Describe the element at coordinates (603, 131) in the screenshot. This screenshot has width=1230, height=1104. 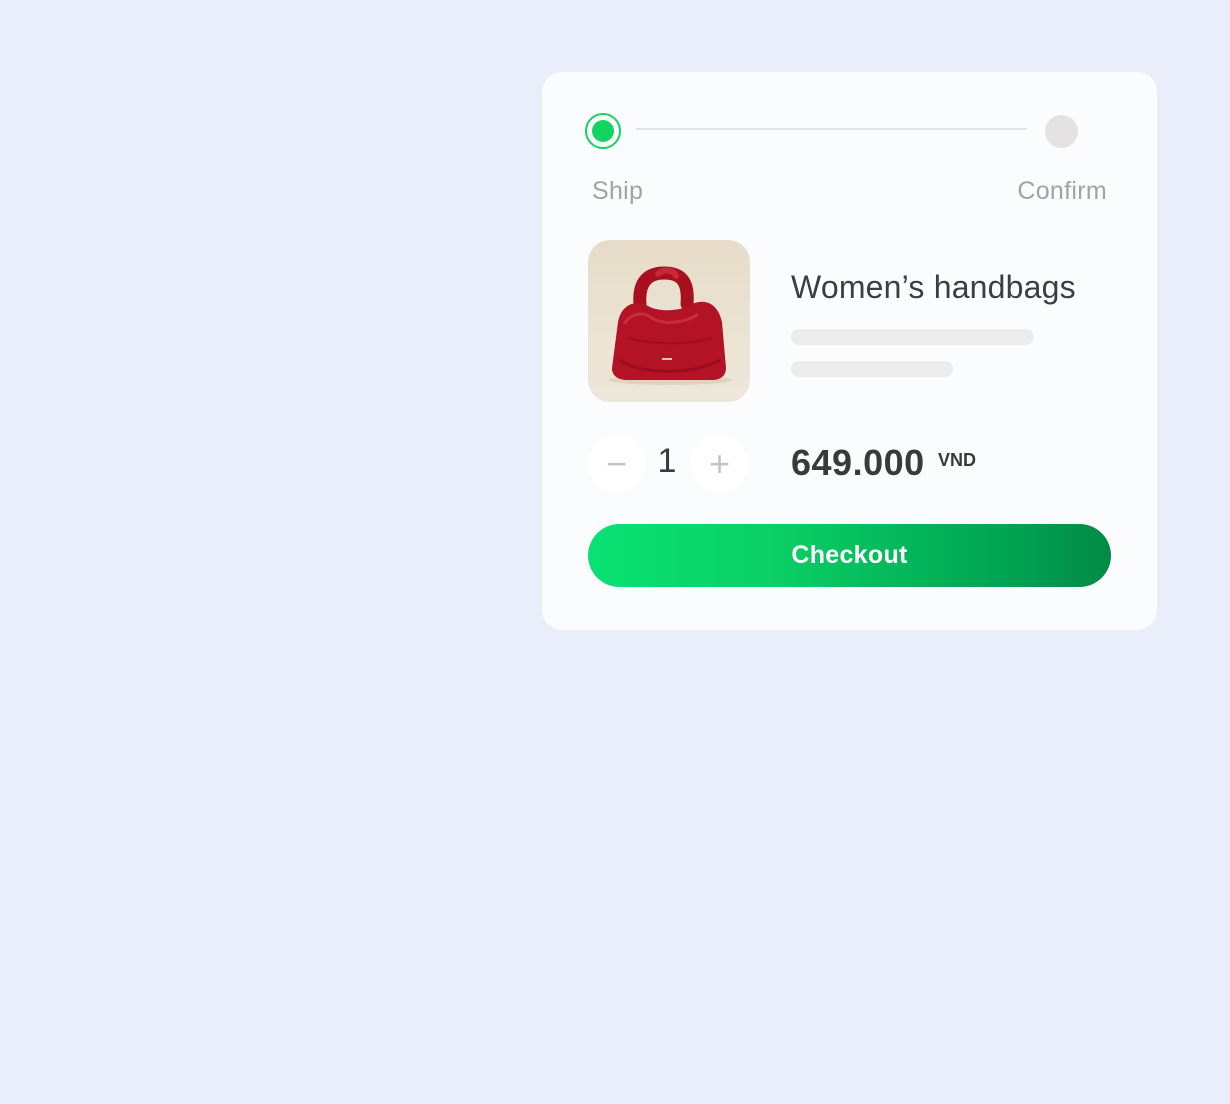
I see `step-ship-indicator` at that location.